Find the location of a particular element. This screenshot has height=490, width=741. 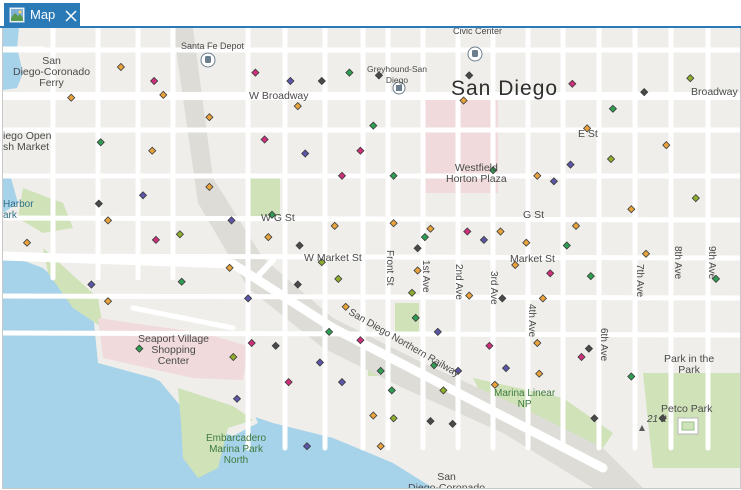

westfield-label: Westfield Horton Plaza is located at coordinates (476, 173).